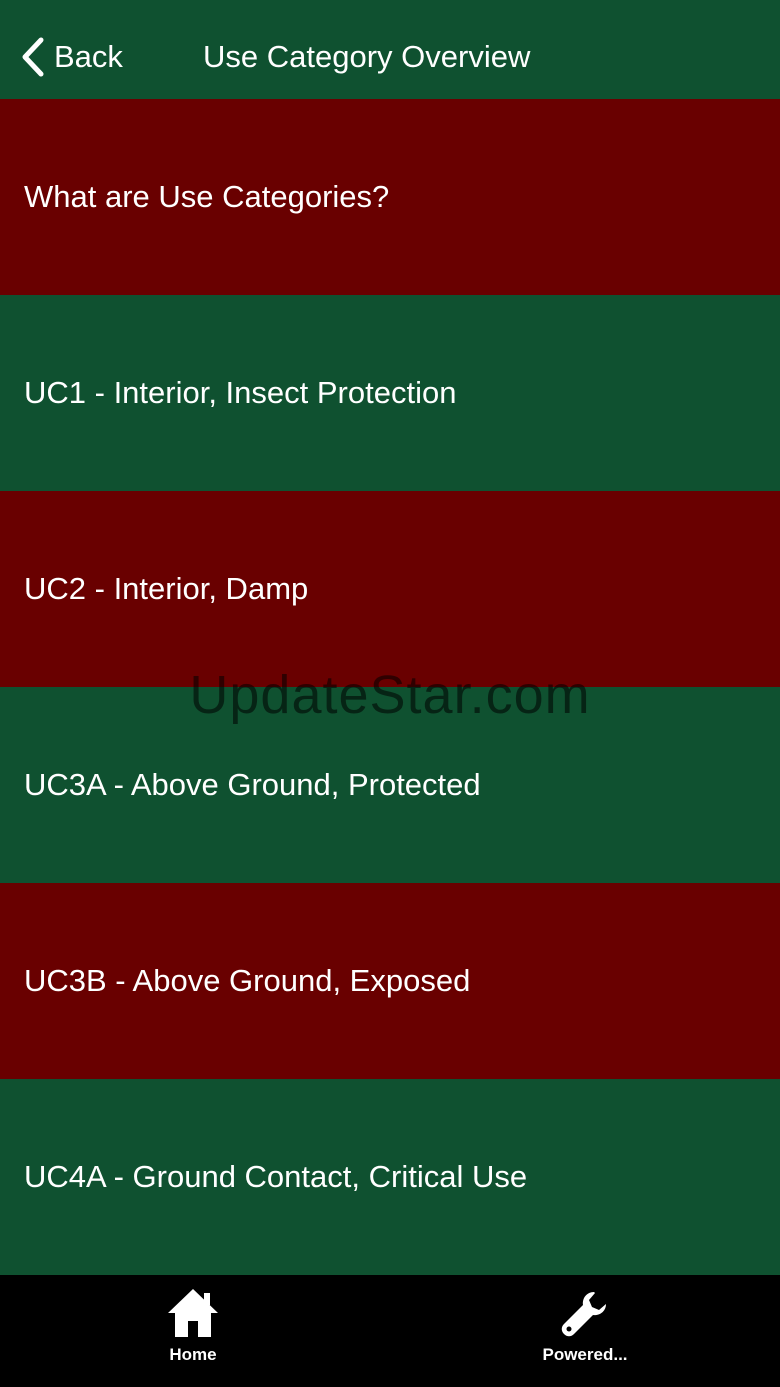  What do you see at coordinates (583, 1314) in the screenshot?
I see `wrench-icon` at bounding box center [583, 1314].